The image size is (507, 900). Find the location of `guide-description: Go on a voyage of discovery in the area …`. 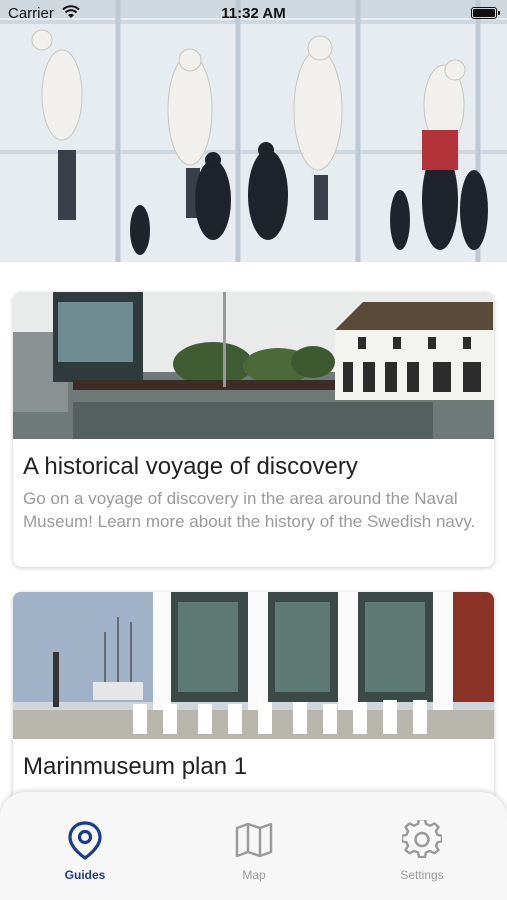

guide-description: Go on a voyage of discovery in the area … is located at coordinates (249, 510).